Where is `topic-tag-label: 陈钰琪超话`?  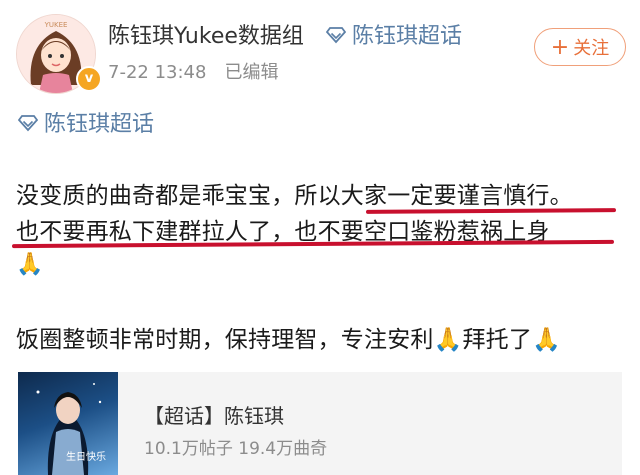
topic-tag-label: 陈钰琪超话 is located at coordinates (99, 124).